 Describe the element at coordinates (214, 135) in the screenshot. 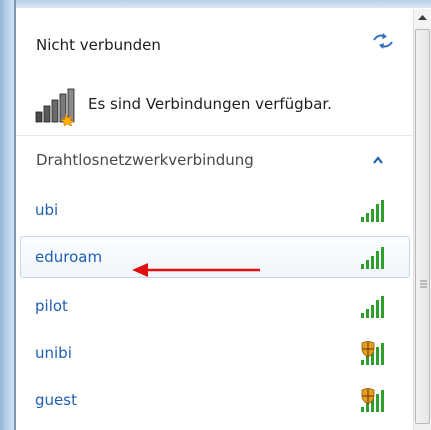

I see `divider` at that location.